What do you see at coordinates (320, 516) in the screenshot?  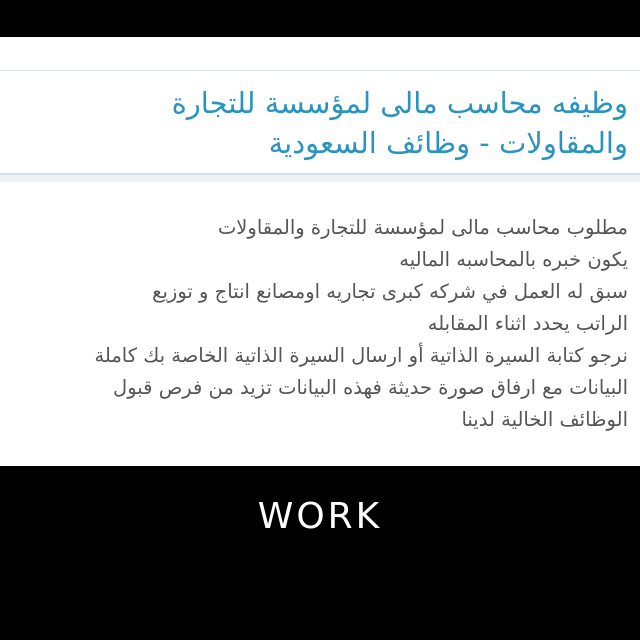 I see `footer-work-label: WORK` at bounding box center [320, 516].